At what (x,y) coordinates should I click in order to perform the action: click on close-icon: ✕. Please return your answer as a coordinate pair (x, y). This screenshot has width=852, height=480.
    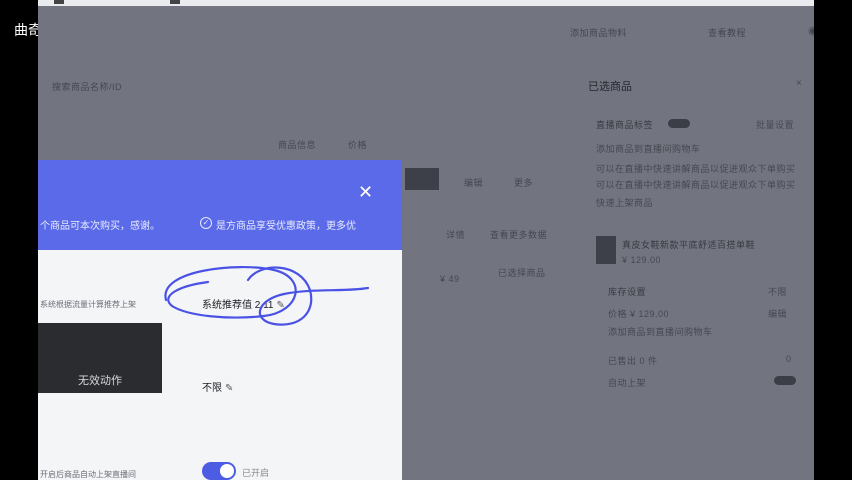
    Looking at the image, I should click on (365, 192).